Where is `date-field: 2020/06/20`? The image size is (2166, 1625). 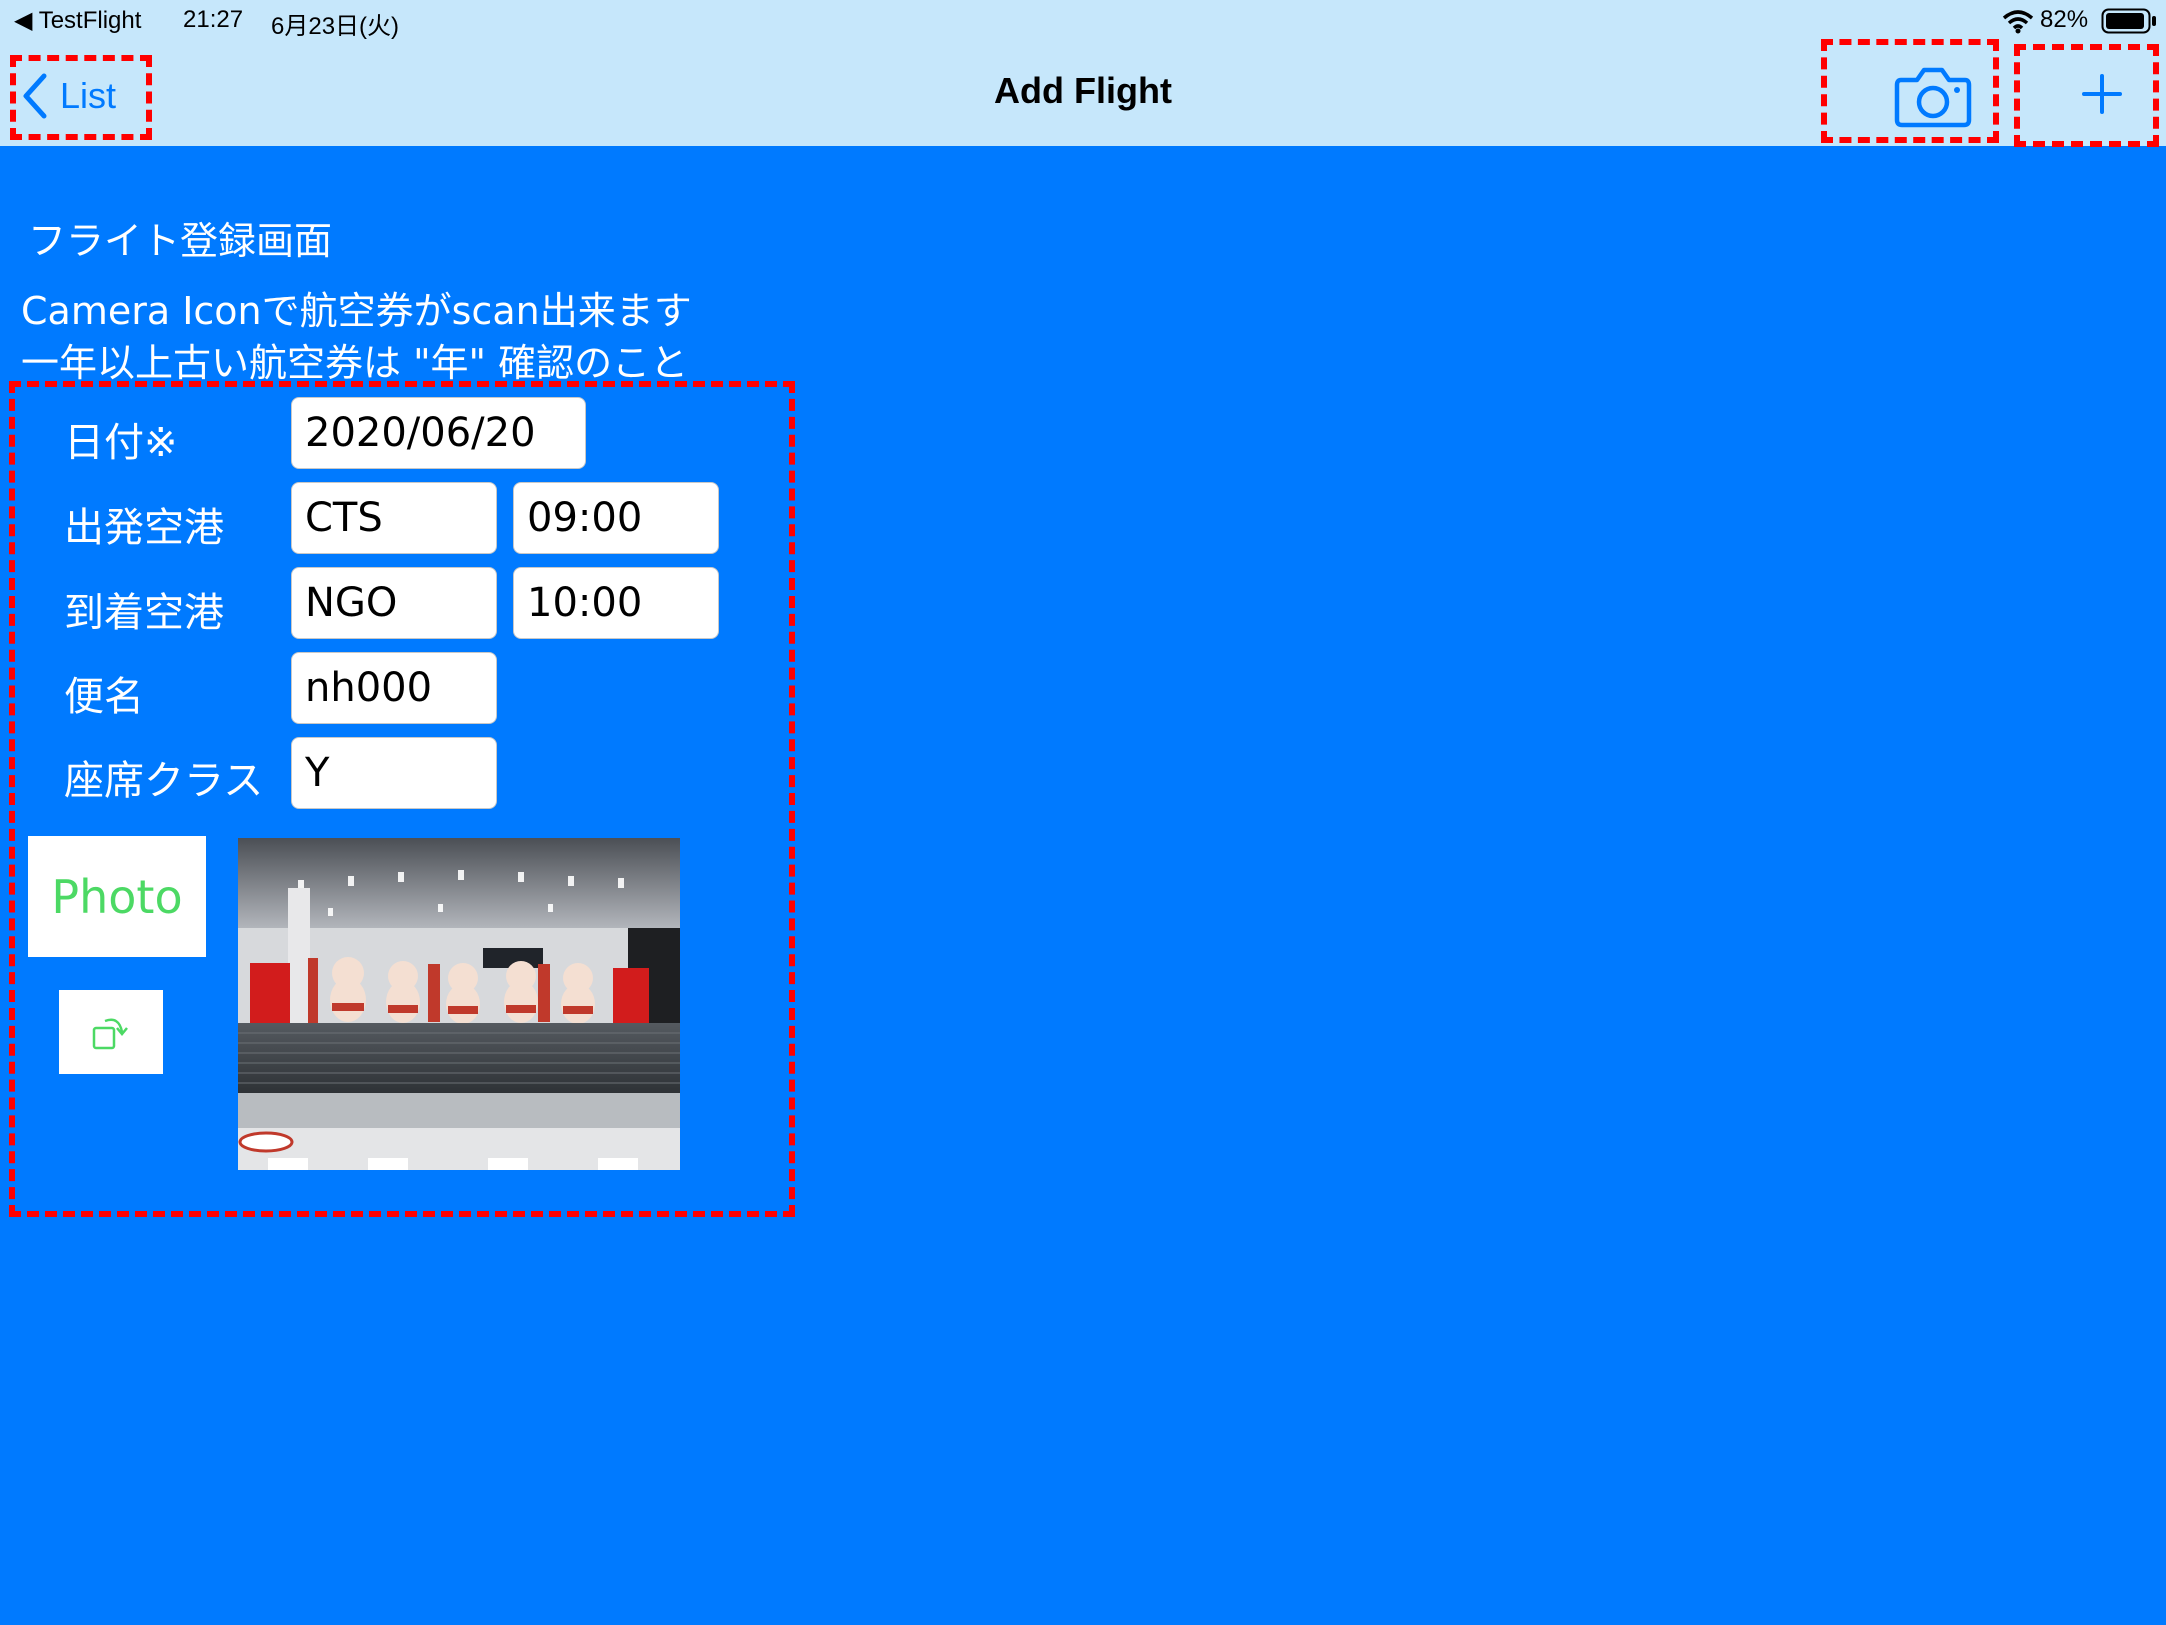 date-field: 2020/06/20 is located at coordinates (438, 433).